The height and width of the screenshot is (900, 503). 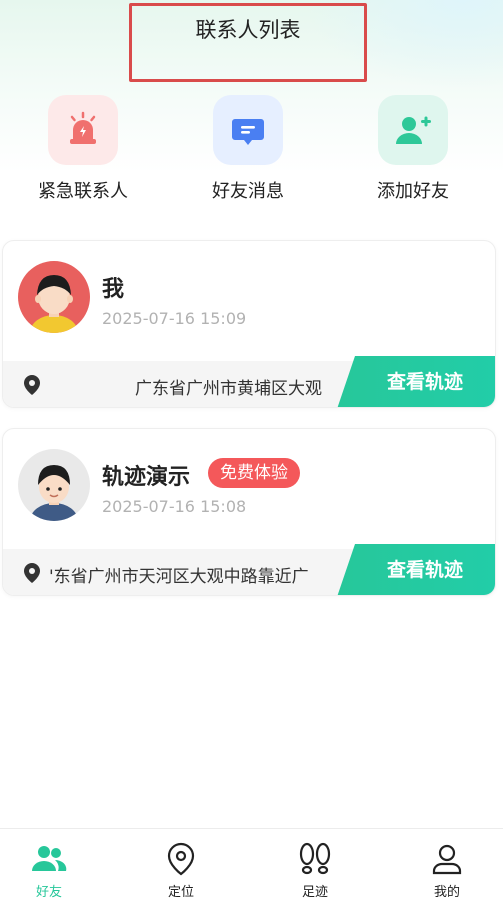 What do you see at coordinates (315, 859) in the screenshot?
I see `footprints-icon` at bounding box center [315, 859].